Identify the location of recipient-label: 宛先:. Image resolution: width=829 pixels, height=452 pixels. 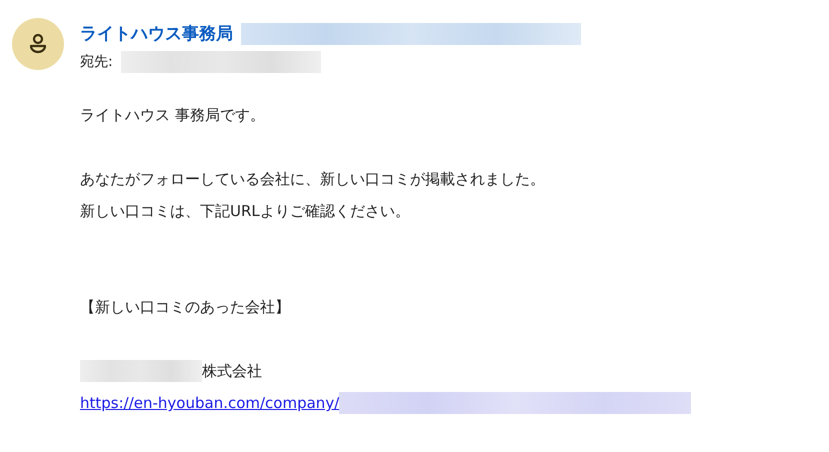
(96, 62).